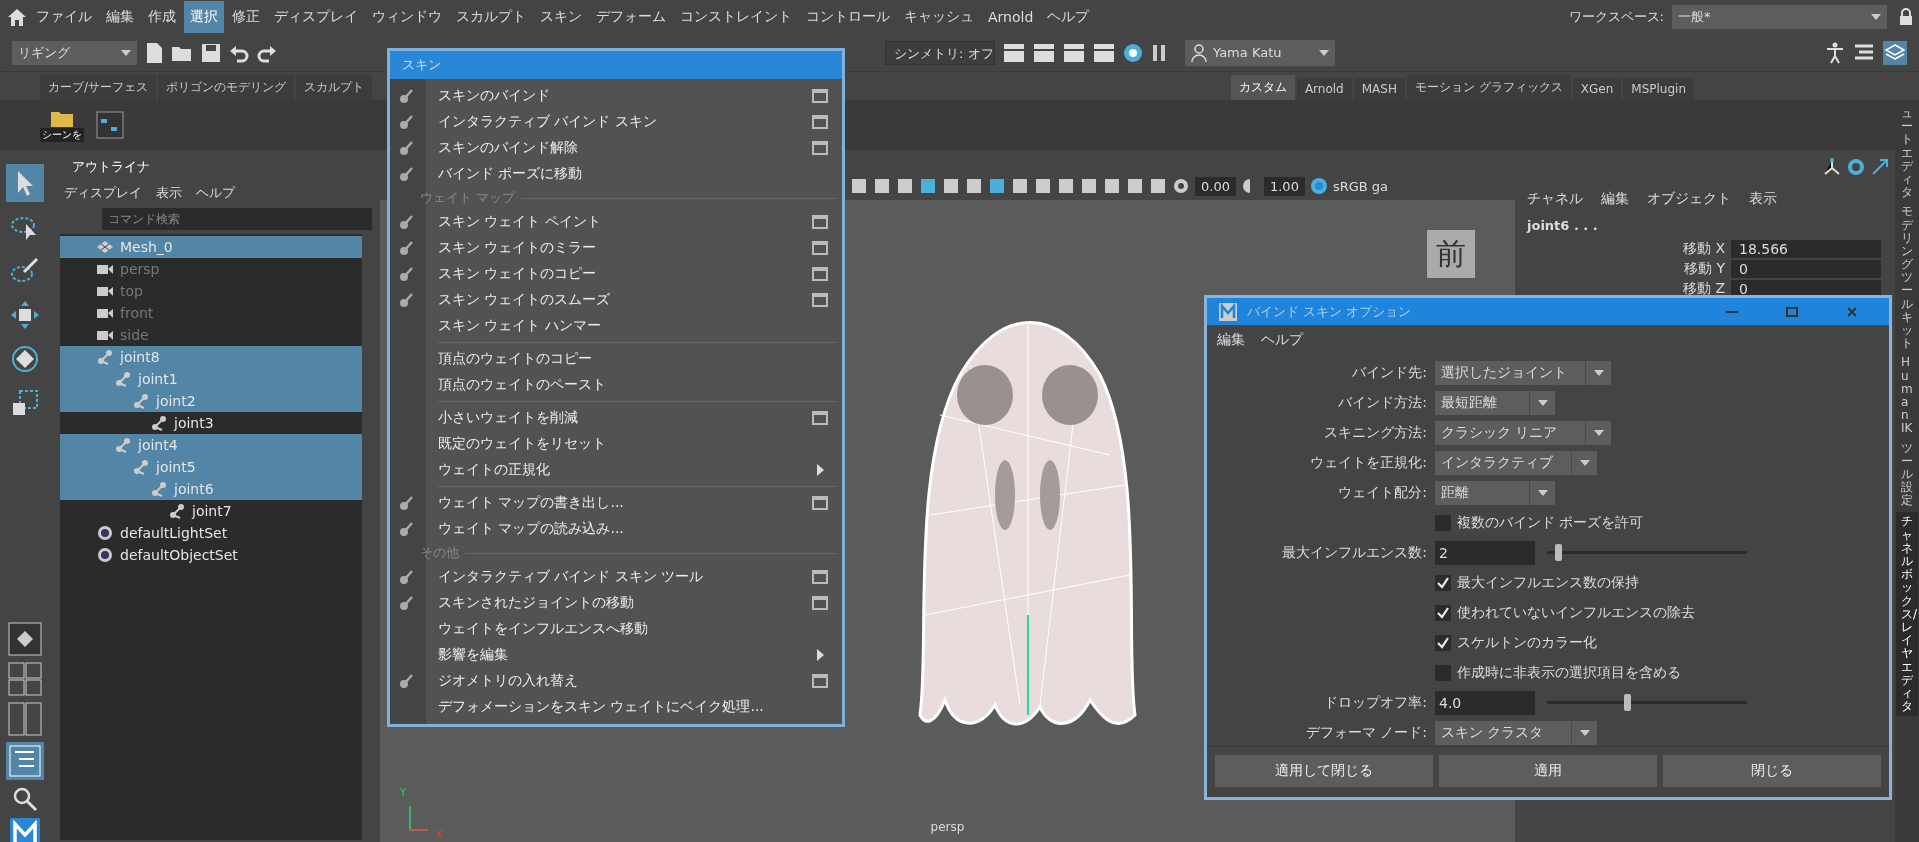 This screenshot has height=842, width=1919. I want to click on channel-box-menu: 編集, so click(1615, 199).